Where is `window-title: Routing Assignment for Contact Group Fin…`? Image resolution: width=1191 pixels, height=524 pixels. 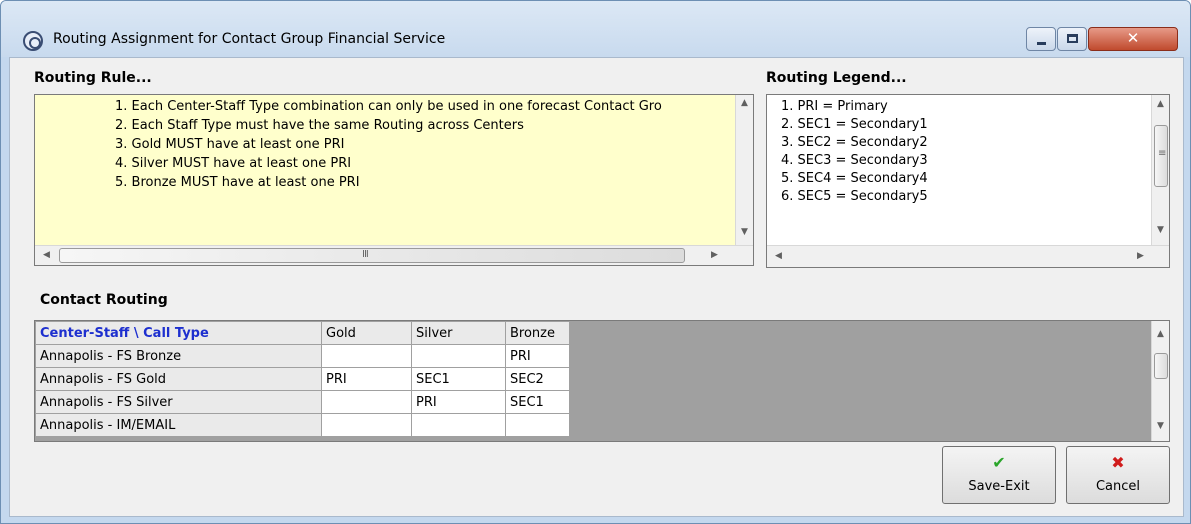 window-title: Routing Assignment for Contact Group Fin… is located at coordinates (249, 39).